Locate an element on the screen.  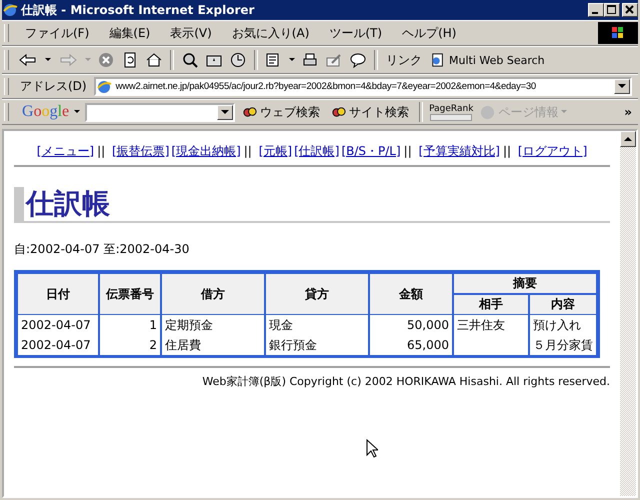
pencil-icon is located at coordinates (334, 60).